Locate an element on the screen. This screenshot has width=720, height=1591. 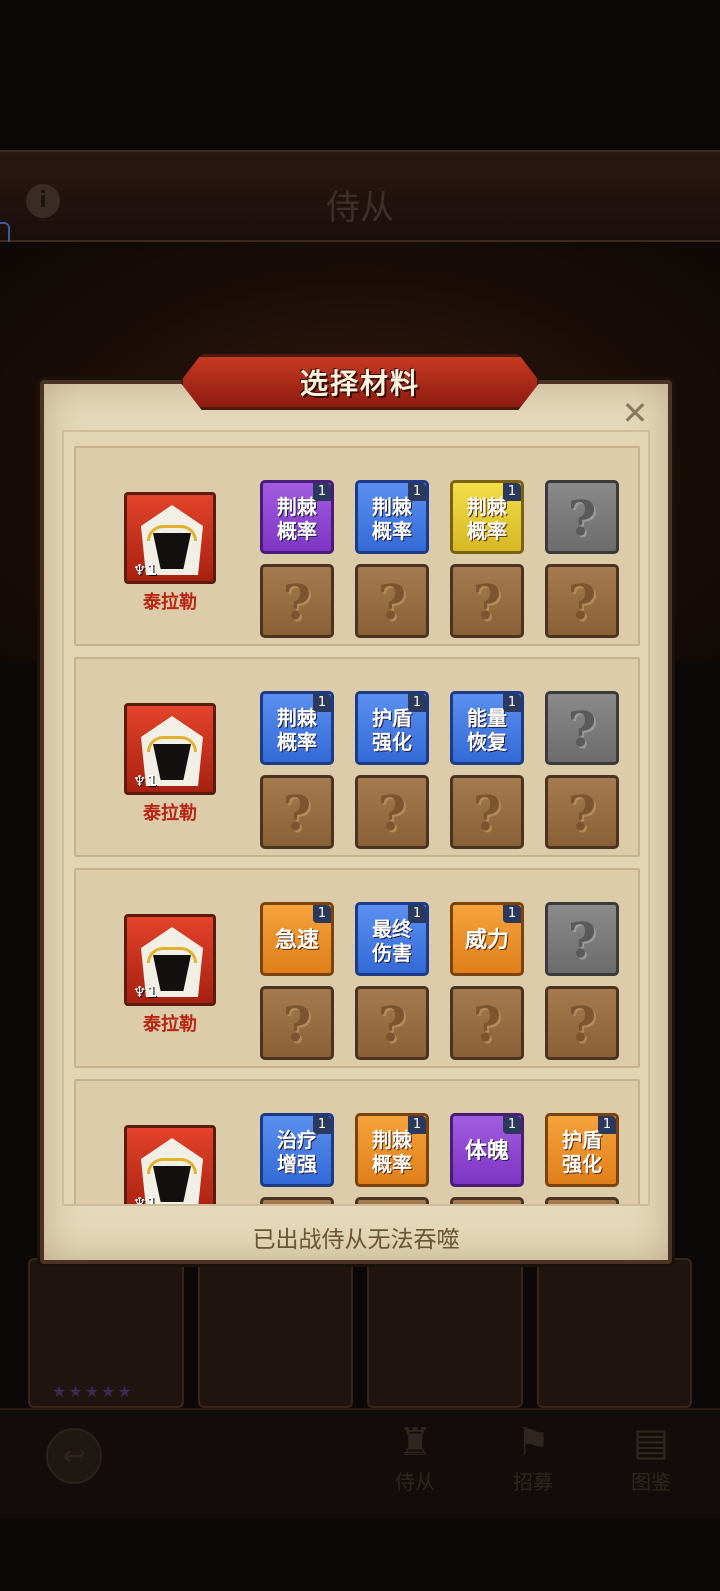
skill-slot: 最终 伤害 1 is located at coordinates (392, 939).